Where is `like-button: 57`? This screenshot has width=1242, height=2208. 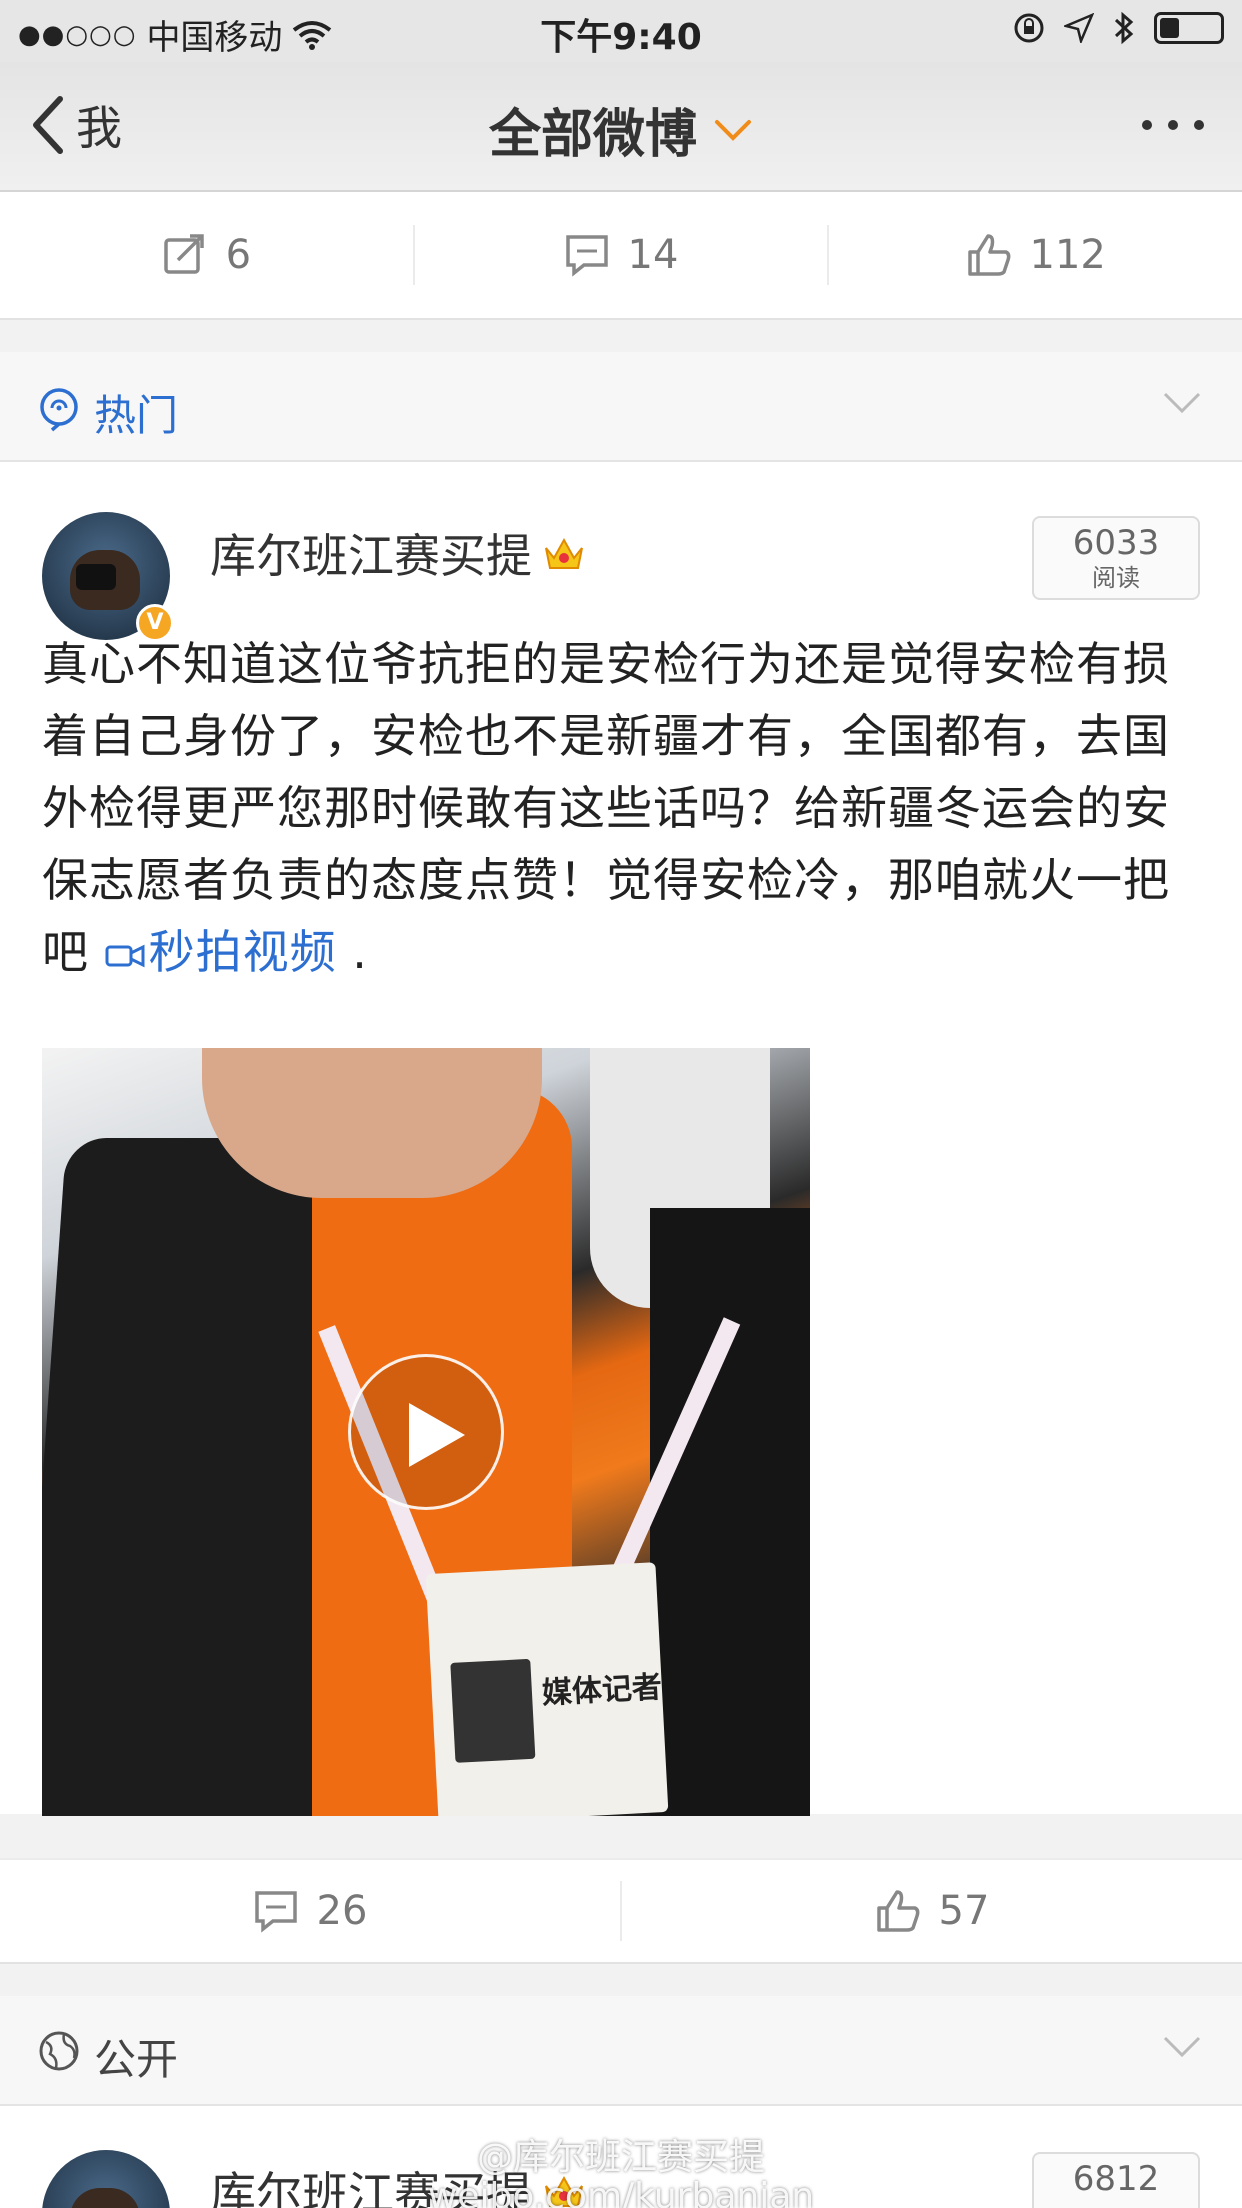
like-button: 57 is located at coordinates (932, 1911).